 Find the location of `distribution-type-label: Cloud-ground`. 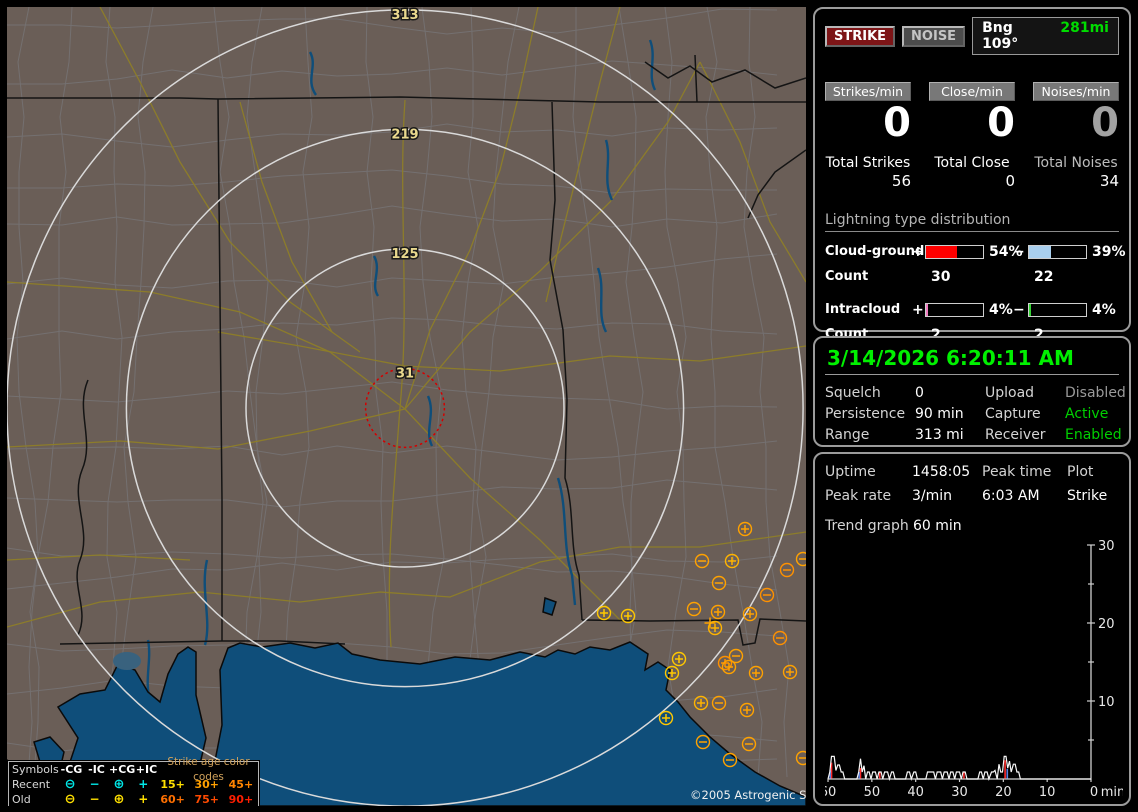

distribution-type-label: Cloud-ground is located at coordinates (875, 251).